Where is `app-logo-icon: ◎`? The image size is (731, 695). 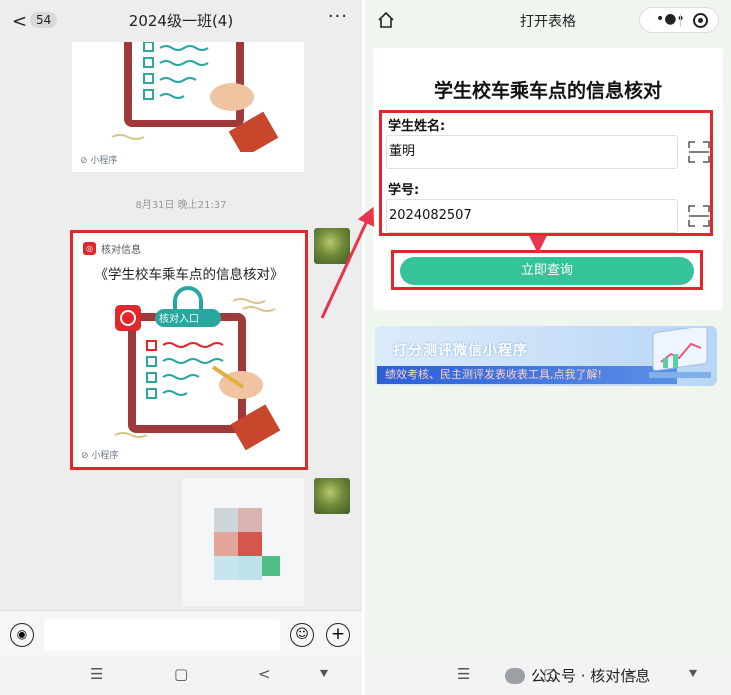
app-logo-icon: ◎ is located at coordinates (89, 248).